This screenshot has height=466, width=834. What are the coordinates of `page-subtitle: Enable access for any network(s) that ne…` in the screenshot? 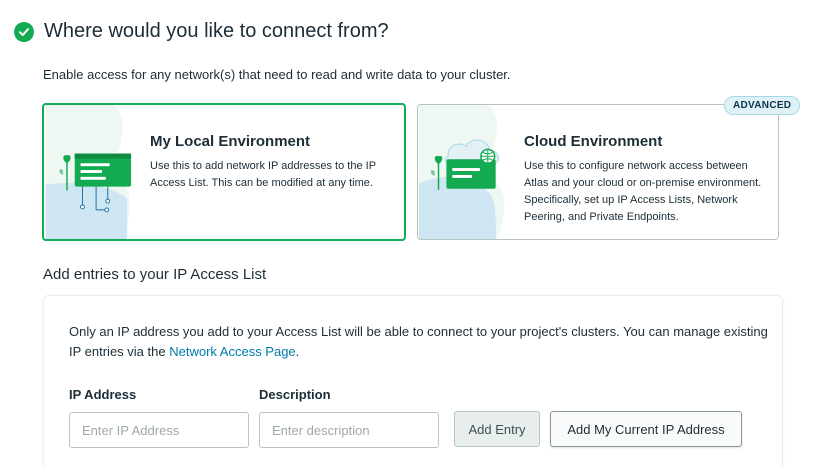 It's located at (277, 74).